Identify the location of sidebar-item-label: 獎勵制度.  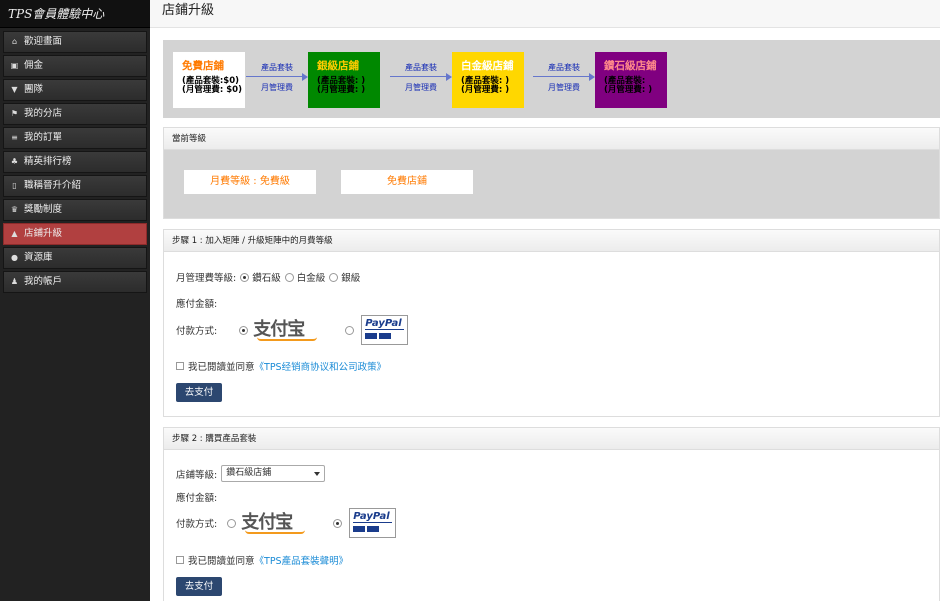
(43, 209).